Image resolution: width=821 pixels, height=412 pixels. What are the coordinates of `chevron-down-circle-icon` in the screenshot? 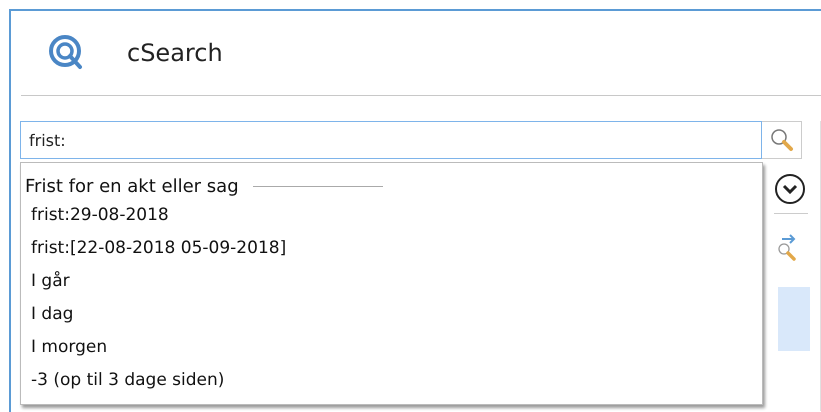 It's located at (790, 189).